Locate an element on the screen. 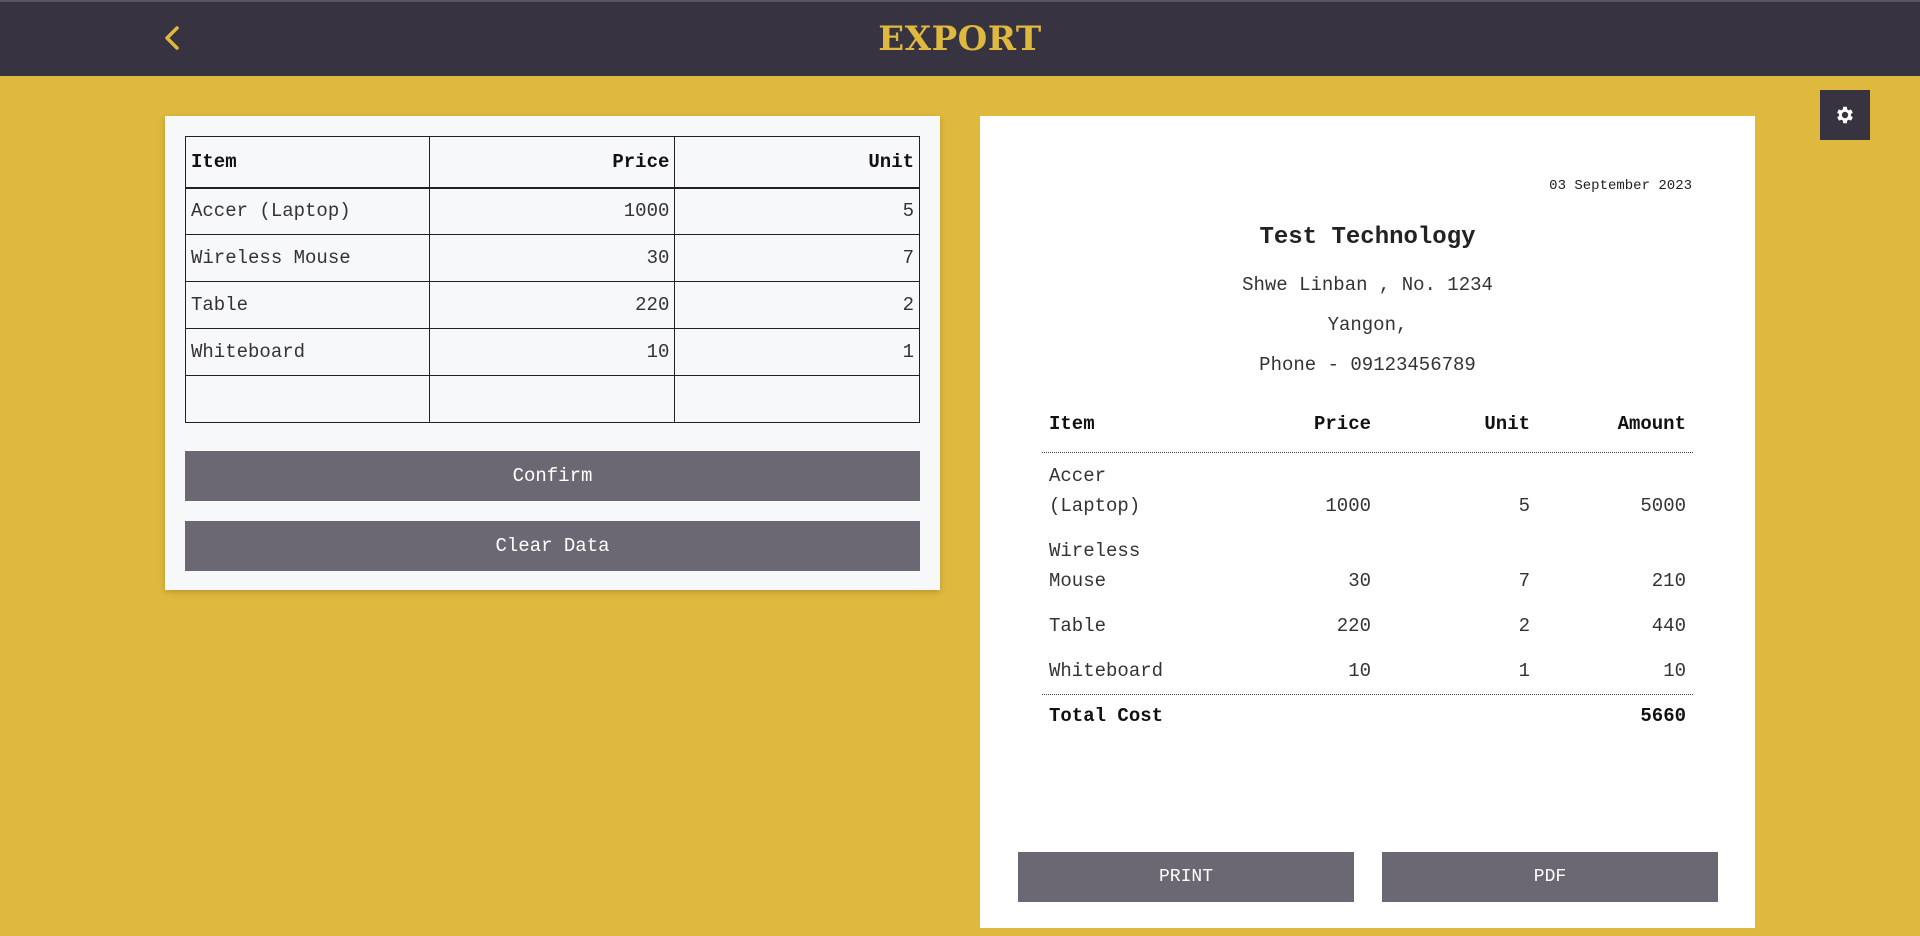 This screenshot has height=936, width=1920. table-header-row: Item Price Unit is located at coordinates (552, 162).